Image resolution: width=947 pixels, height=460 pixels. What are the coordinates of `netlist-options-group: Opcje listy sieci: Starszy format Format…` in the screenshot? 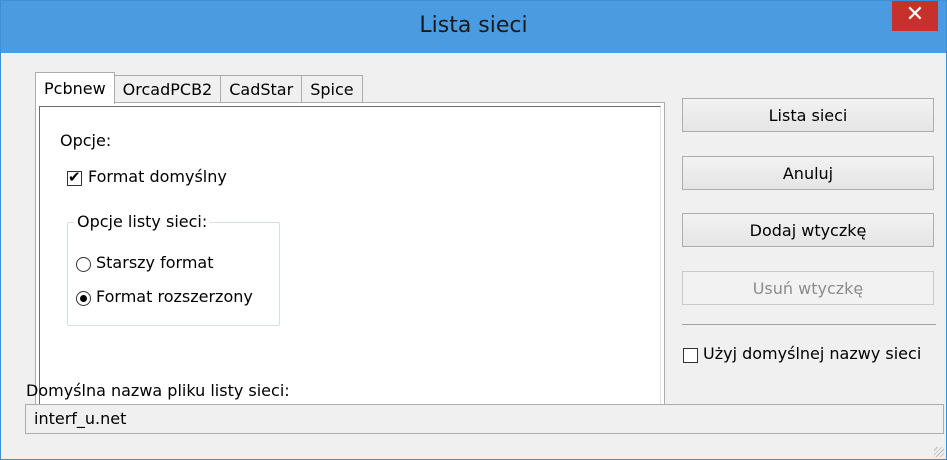 It's located at (173, 269).